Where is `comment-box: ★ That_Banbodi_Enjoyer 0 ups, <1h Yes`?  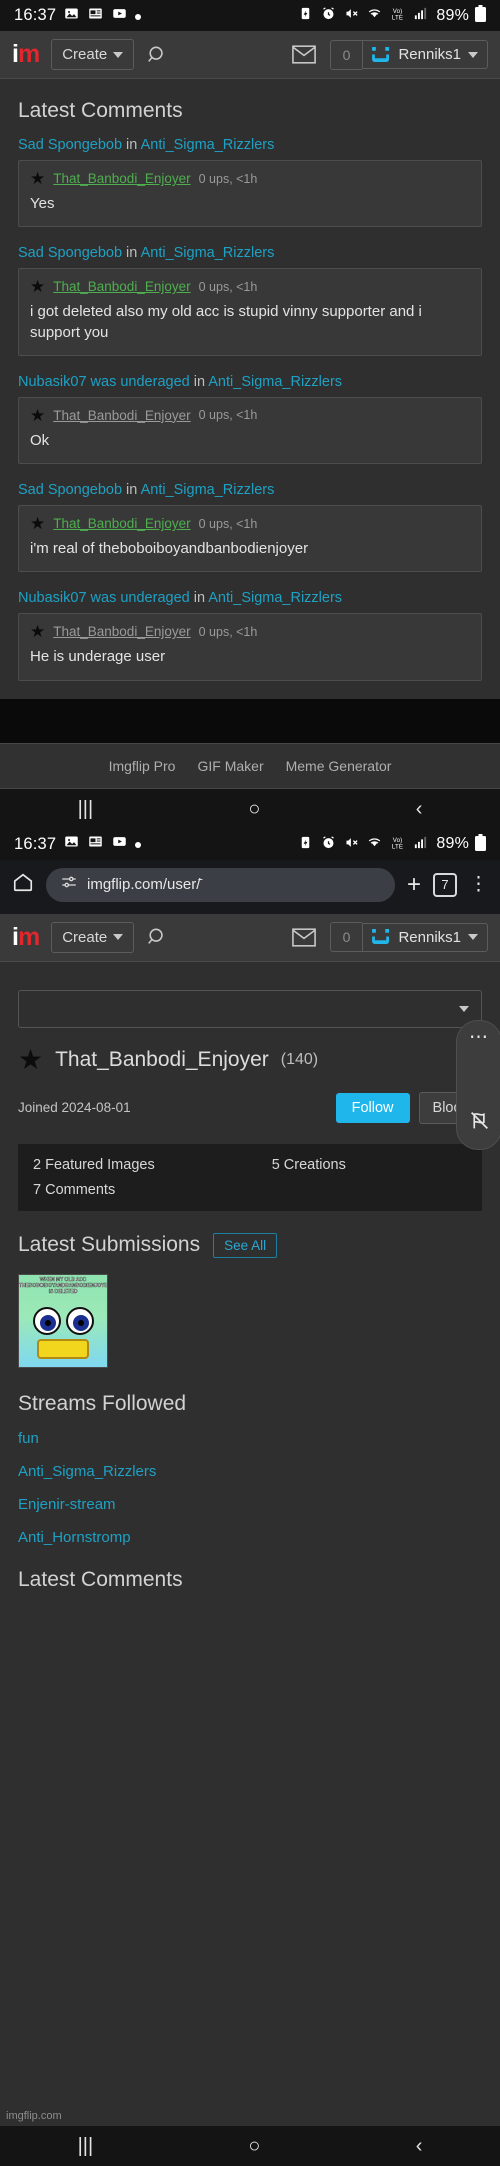
comment-box: ★ That_Banbodi_Enjoyer 0 ups, <1h Yes is located at coordinates (250, 194).